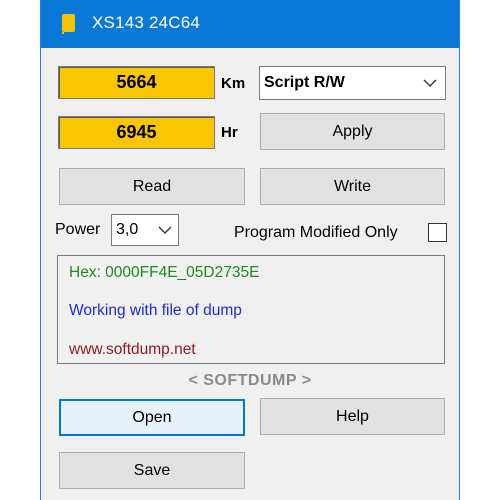 This screenshot has height=500, width=500. I want to click on website-link: www.softdump.net, so click(132, 350).